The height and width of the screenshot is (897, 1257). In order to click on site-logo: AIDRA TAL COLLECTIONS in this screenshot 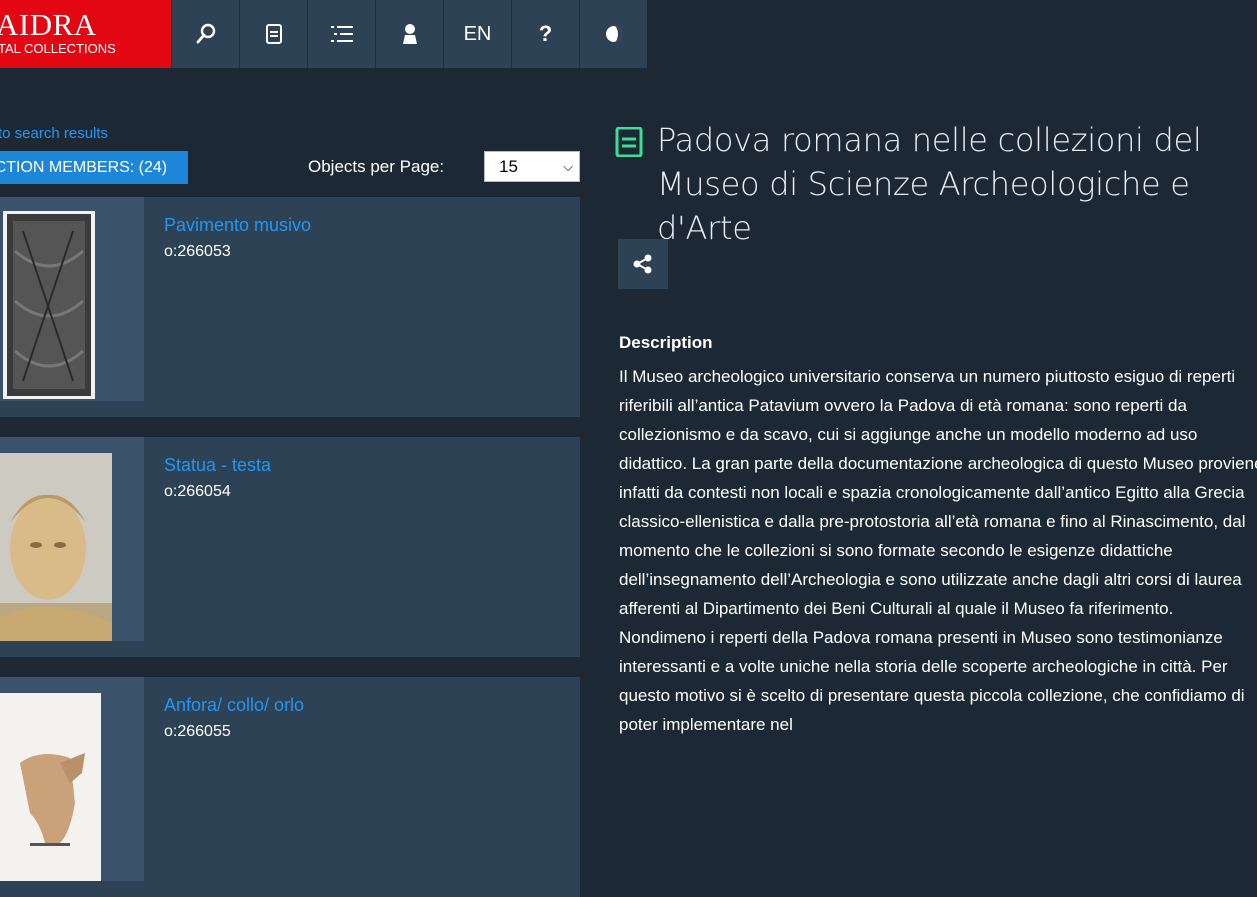, I will do `click(85, 34)`.